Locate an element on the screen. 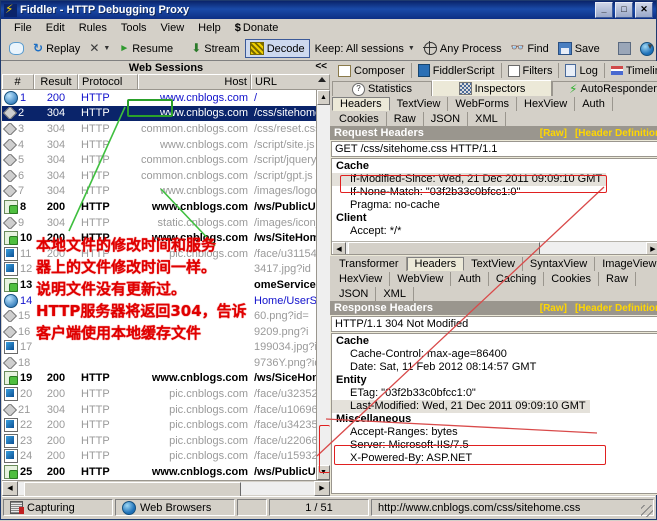  toolbar-overflow-icon: ▼ is located at coordinates (650, 46).